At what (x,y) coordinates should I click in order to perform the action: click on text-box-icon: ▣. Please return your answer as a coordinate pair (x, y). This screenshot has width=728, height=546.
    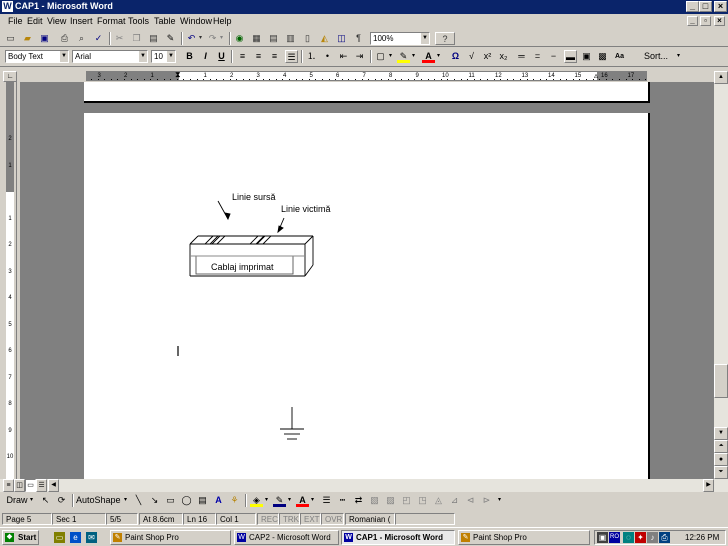
    Looking at the image, I should click on (586, 56).